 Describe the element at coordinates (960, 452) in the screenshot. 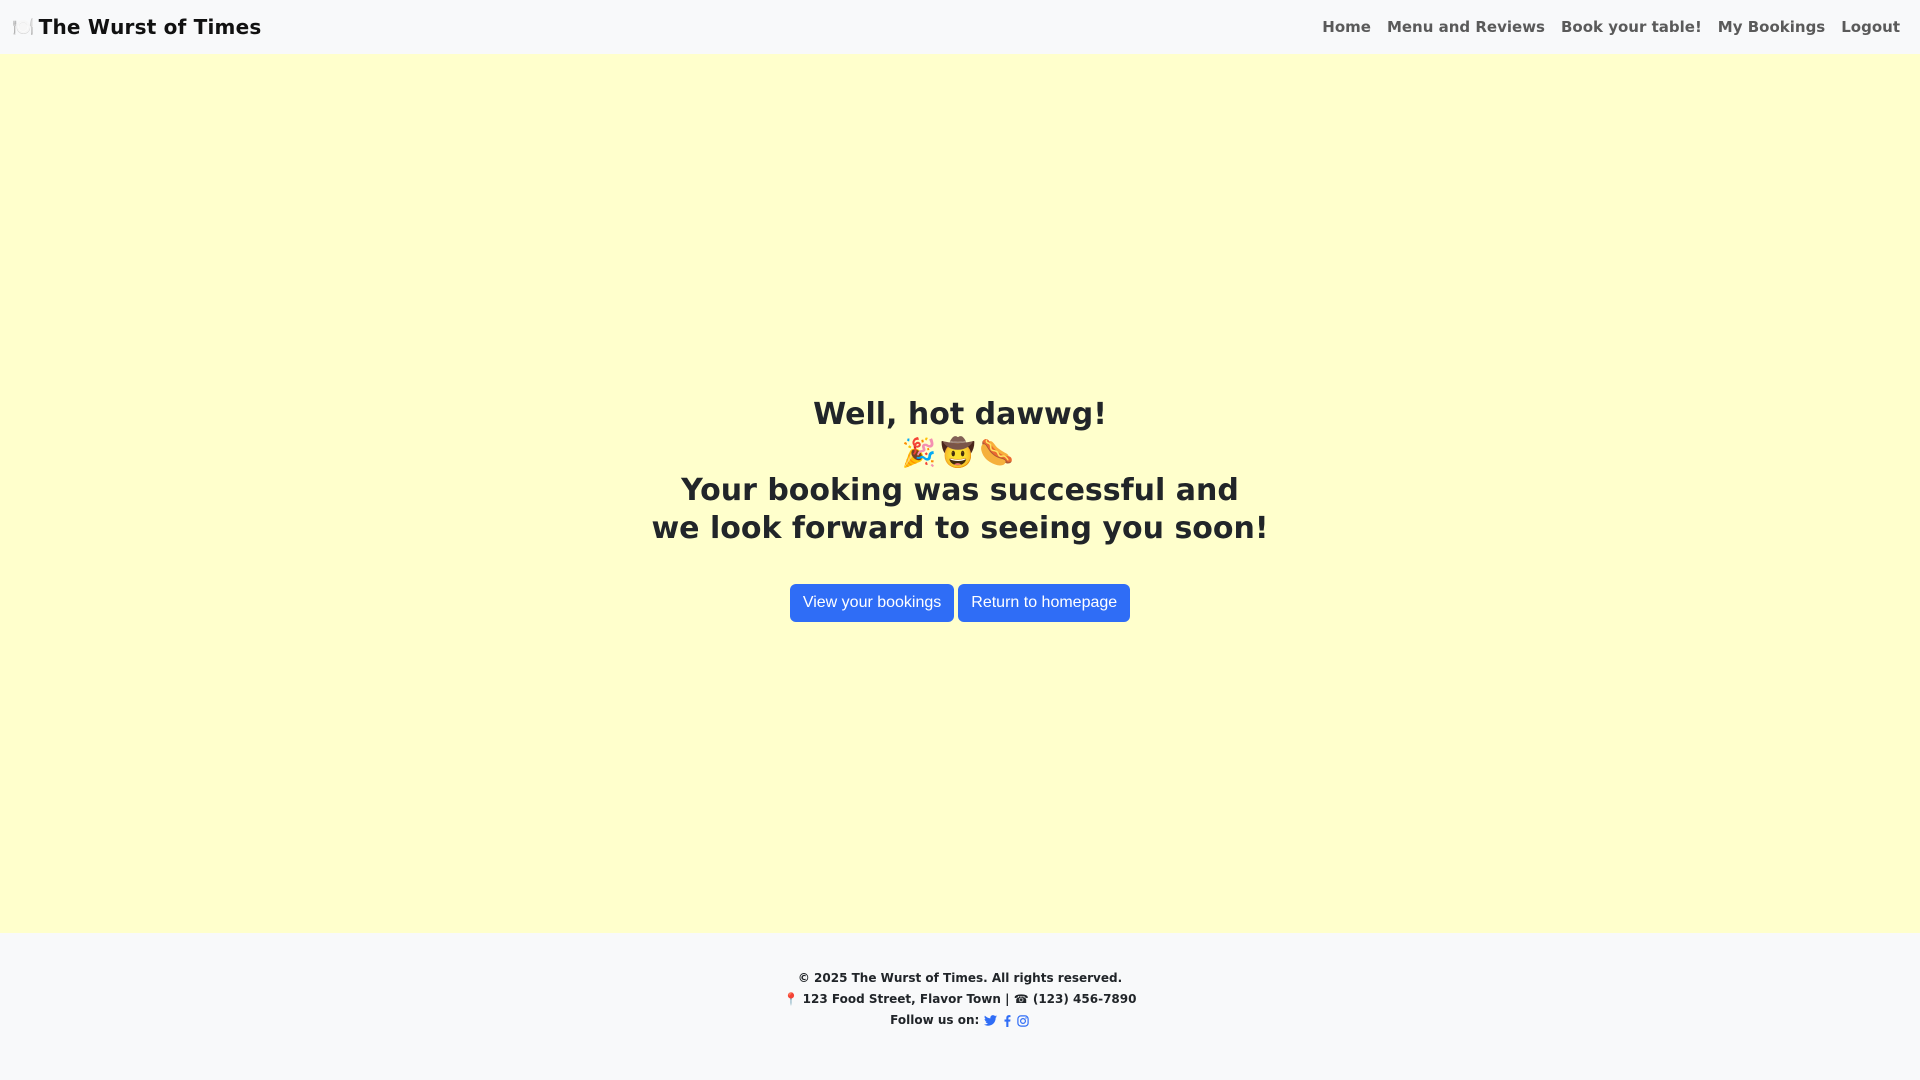

I see `celebration-emojis: 🎉🤠🌭` at that location.